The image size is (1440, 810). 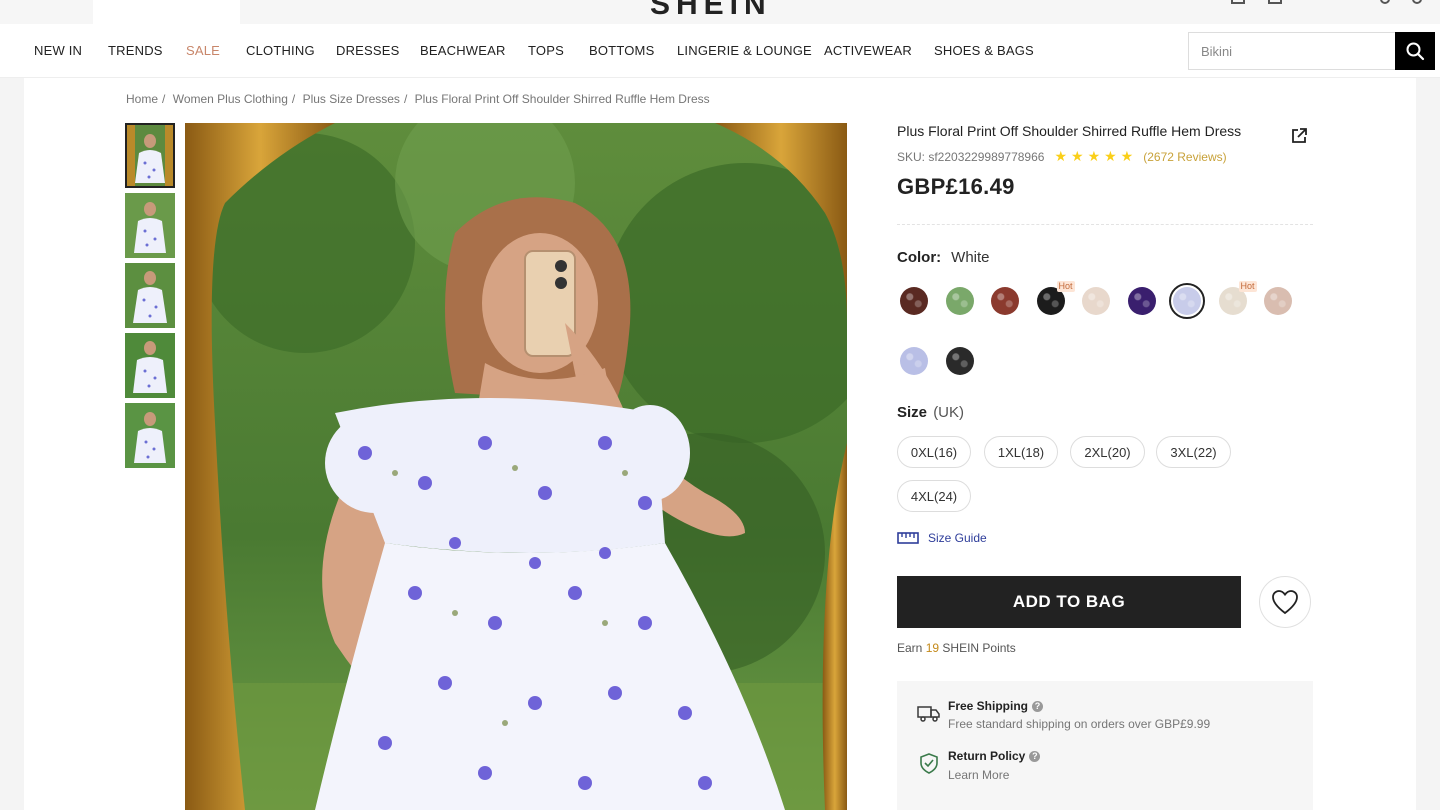 What do you see at coordinates (58, 50) in the screenshot?
I see `nav-new-in: NEW IN` at bounding box center [58, 50].